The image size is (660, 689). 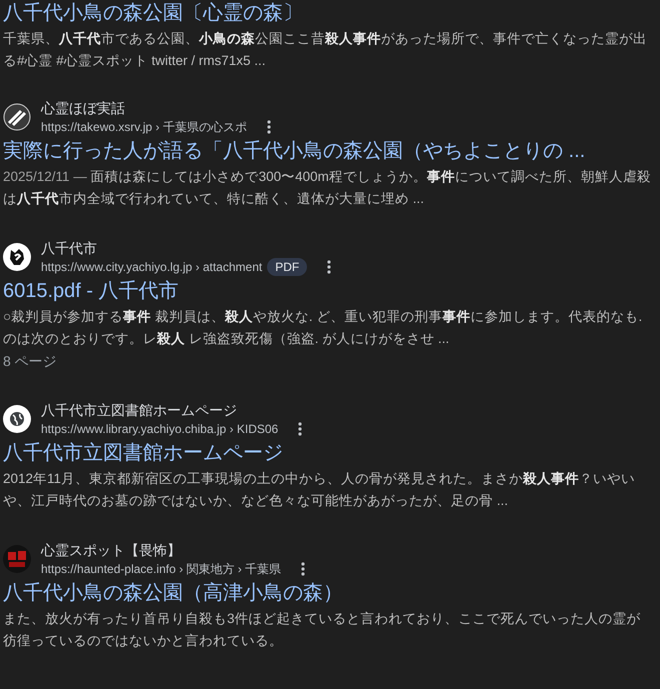 What do you see at coordinates (328, 453) in the screenshot?
I see `result-title-link: 八千代市立図書館ホームページ` at bounding box center [328, 453].